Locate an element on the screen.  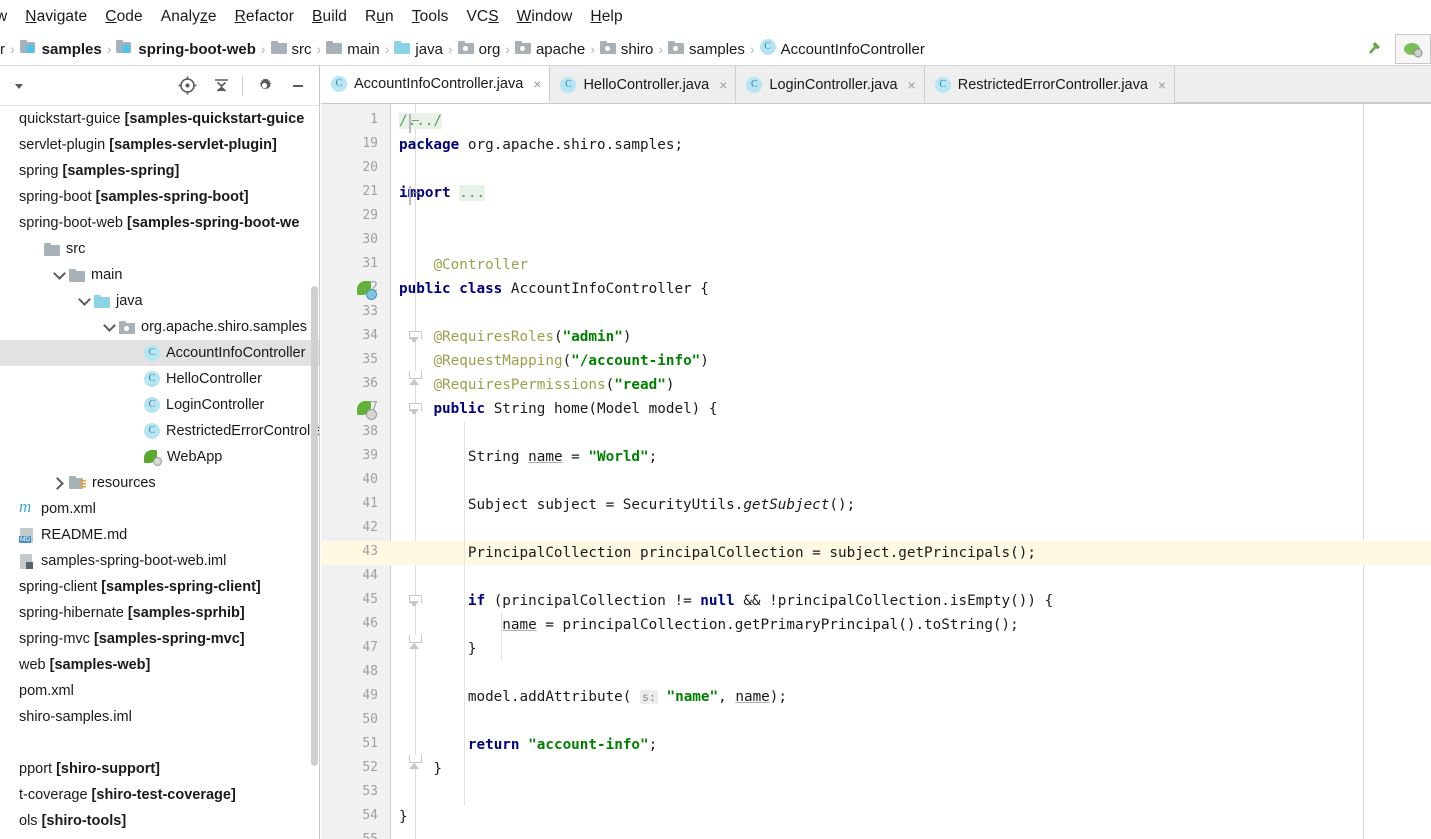
menu-item-run: Run is located at coordinates (379, 17).